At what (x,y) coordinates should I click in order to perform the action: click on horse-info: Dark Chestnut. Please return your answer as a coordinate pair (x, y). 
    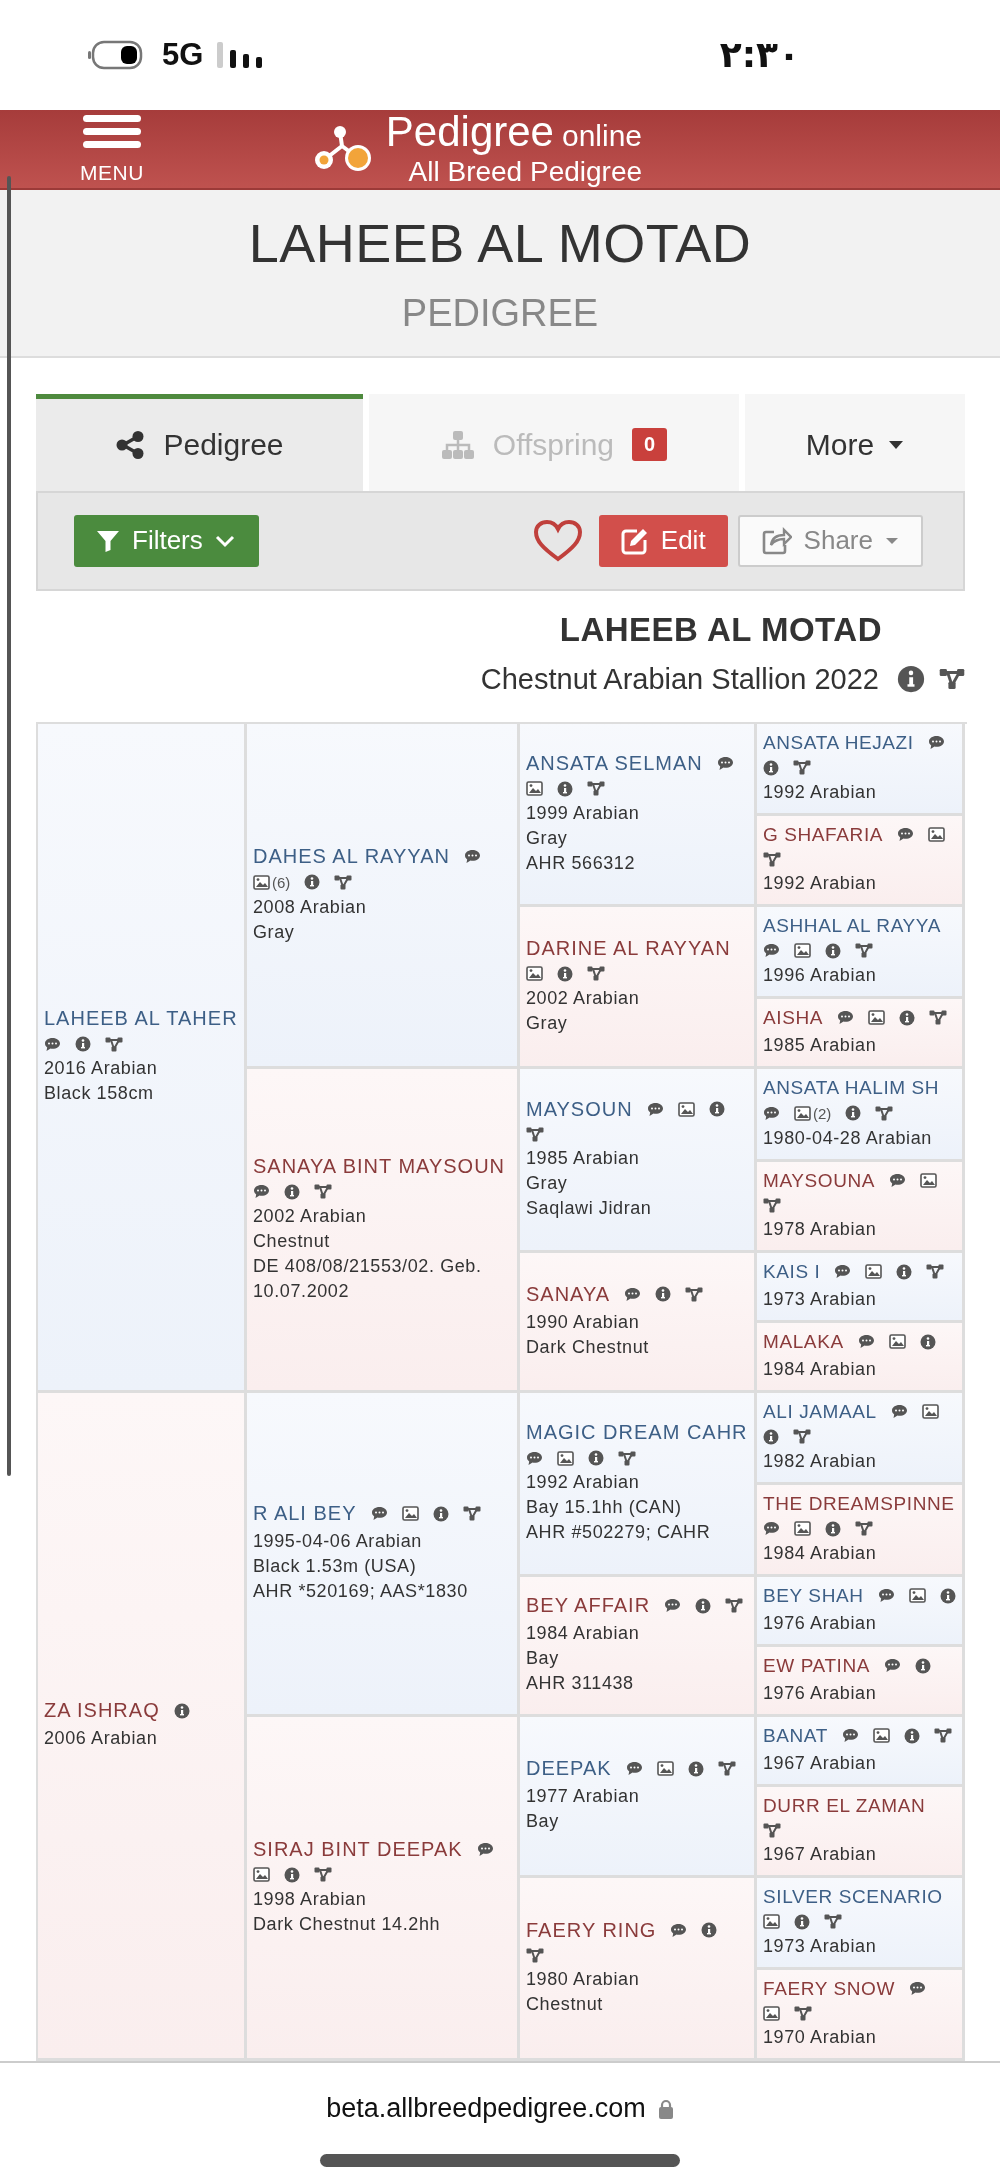
    Looking at the image, I should click on (588, 1347).